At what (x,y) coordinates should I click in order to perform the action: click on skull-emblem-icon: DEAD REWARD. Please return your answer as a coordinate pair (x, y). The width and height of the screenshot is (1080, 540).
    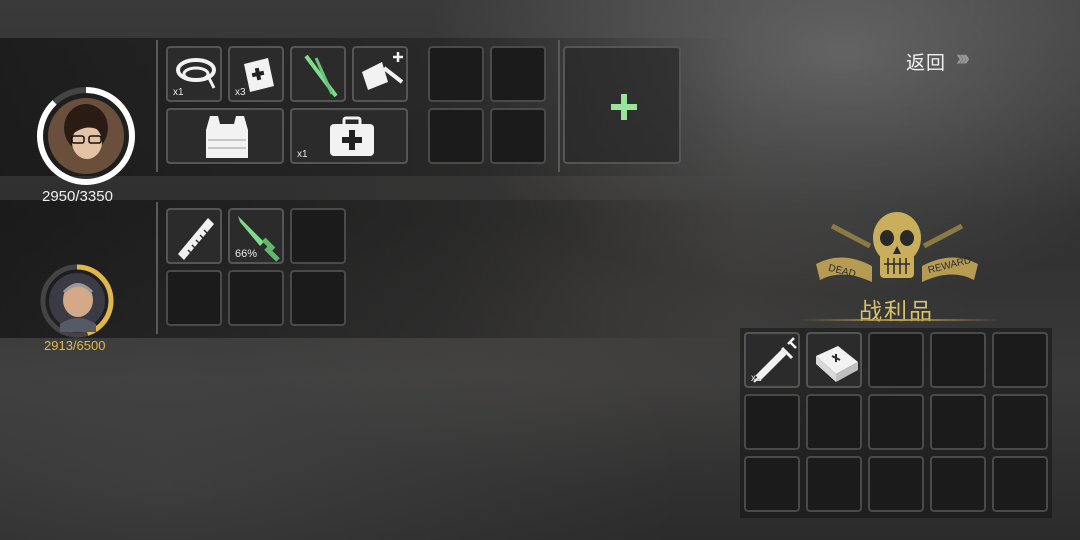
    Looking at the image, I should click on (897, 247).